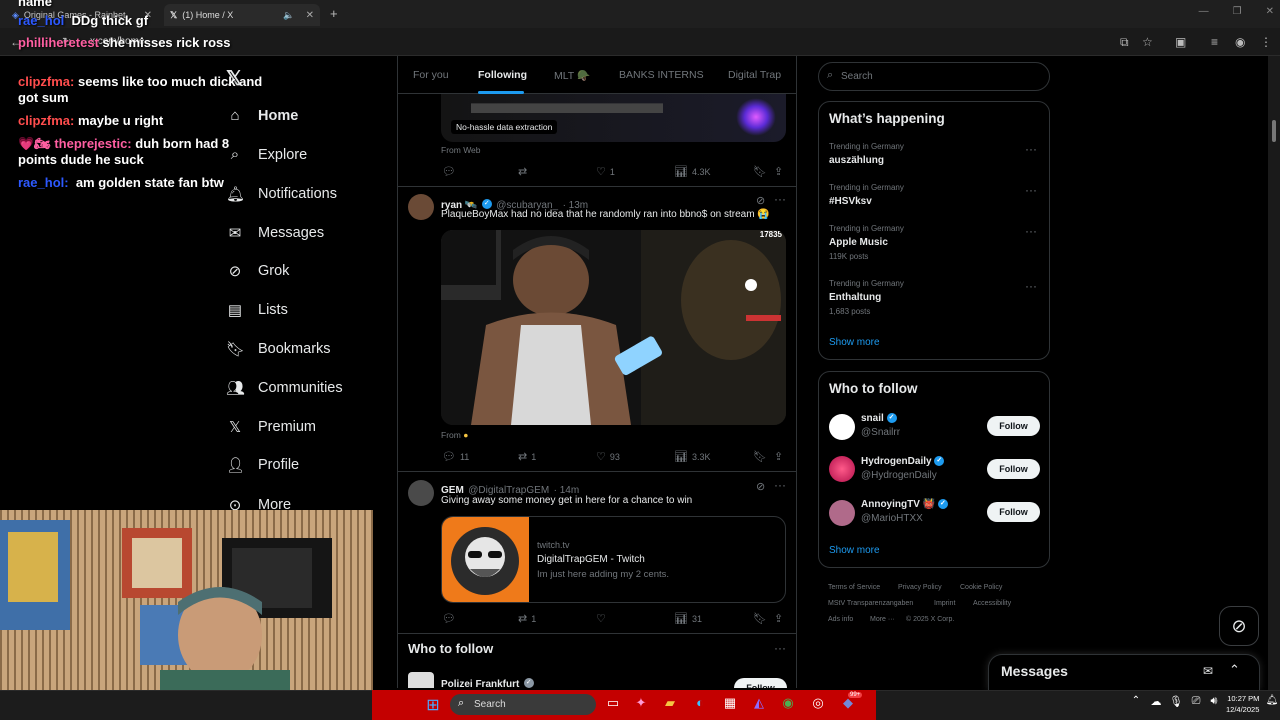 Image resolution: width=1280 pixels, height=720 pixels. What do you see at coordinates (934, 76) in the screenshot?
I see `search-box: ⌕ Search` at bounding box center [934, 76].